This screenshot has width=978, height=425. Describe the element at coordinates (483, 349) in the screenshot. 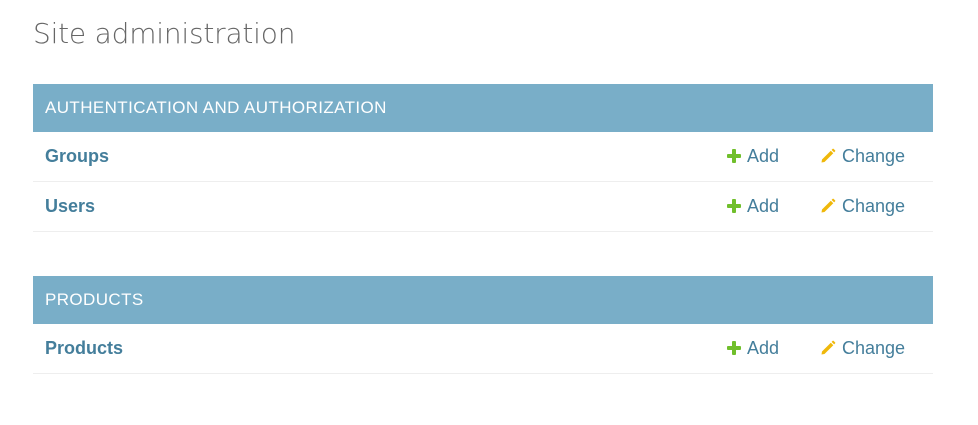

I see `table-row: Products Add Change` at that location.